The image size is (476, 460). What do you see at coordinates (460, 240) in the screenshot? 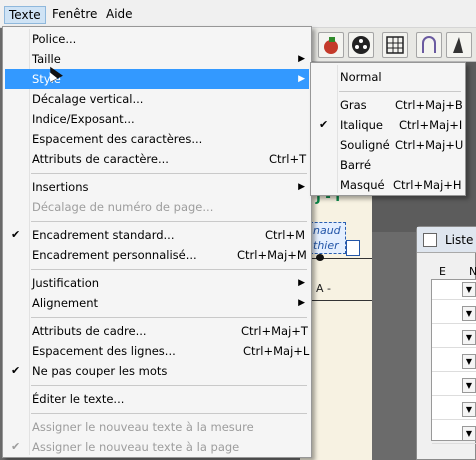
I see `list-window-title: Liste d` at bounding box center [460, 240].